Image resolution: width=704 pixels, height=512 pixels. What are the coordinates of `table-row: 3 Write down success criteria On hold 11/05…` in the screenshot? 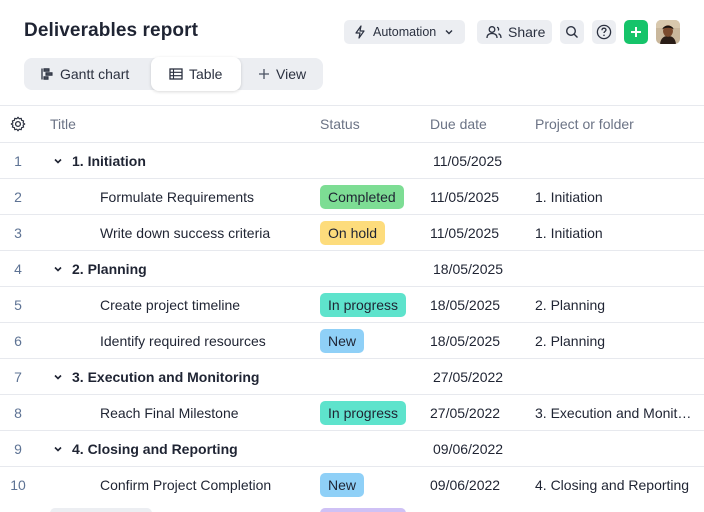 It's located at (352, 232).